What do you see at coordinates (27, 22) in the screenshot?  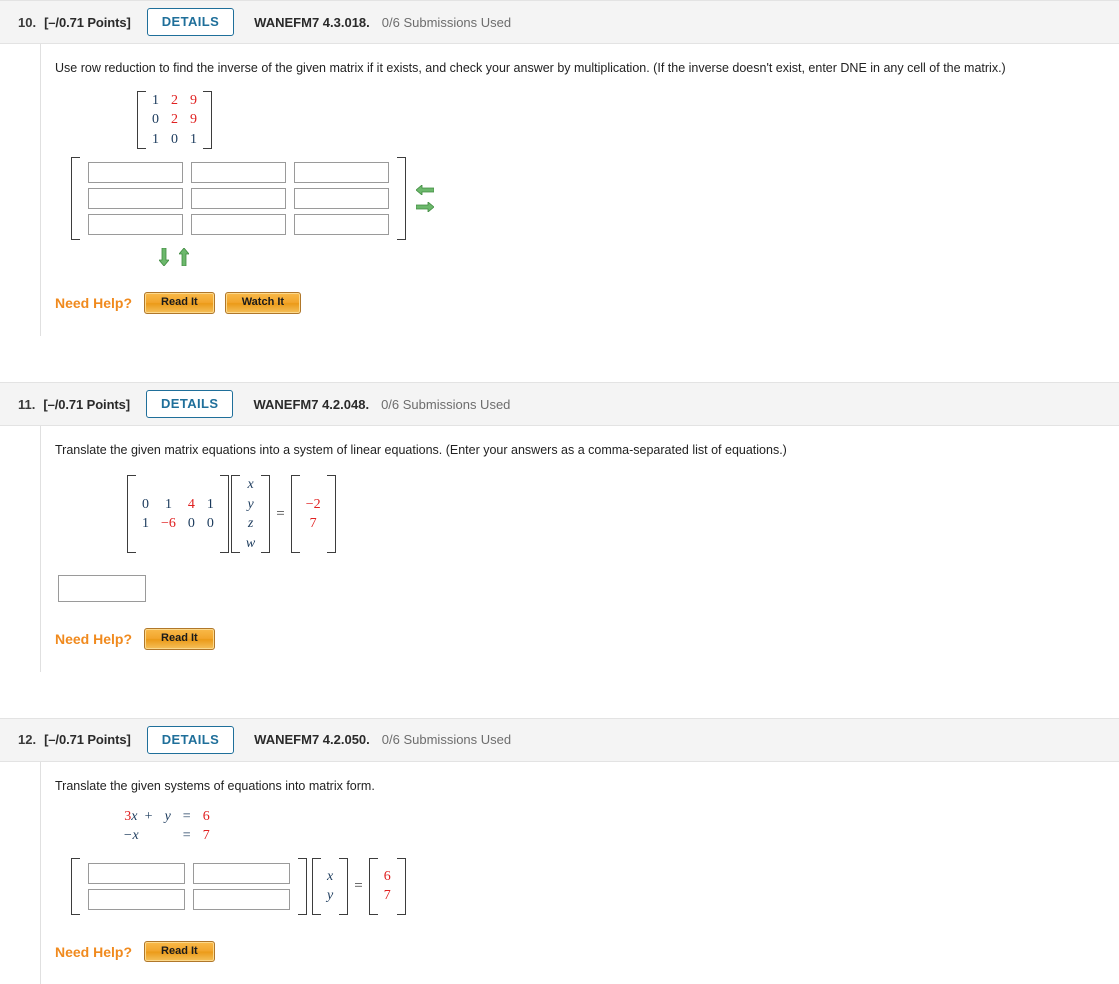 I see `question-number: 10.` at bounding box center [27, 22].